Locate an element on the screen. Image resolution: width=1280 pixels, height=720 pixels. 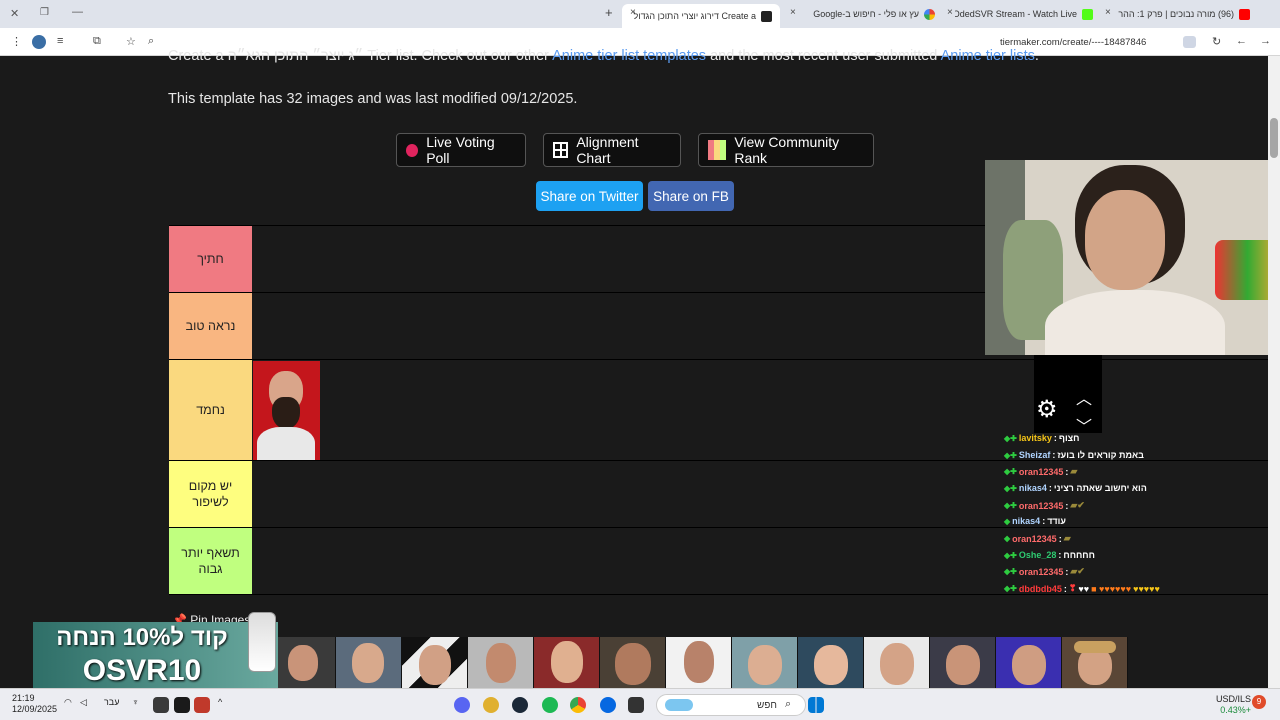
chat-message: ◆ nikas4 : עודד is located at coordinates (1035, 521).